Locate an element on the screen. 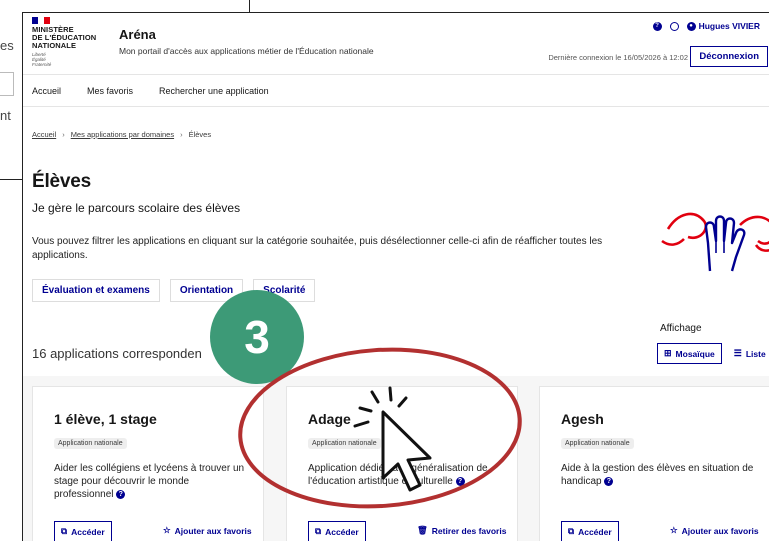 Image resolution: width=769 pixels, height=541 pixels. ministry-name: MINISTÈRE DE L'ÉDUCATION NATIONALE is located at coordinates (64, 37).